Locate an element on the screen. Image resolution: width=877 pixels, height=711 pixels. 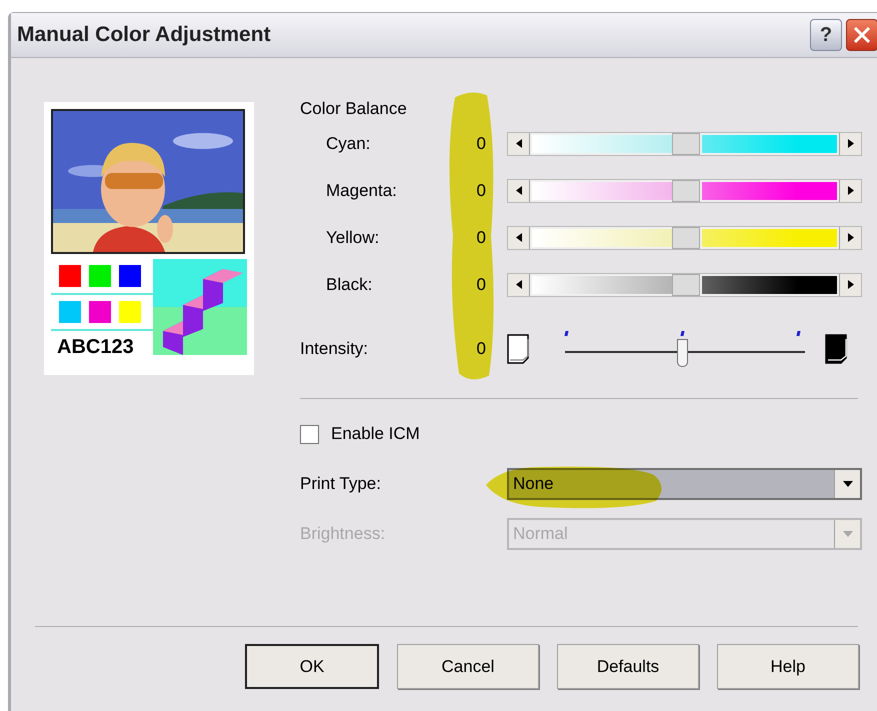
channel-label: Cyan: is located at coordinates (349, 143).